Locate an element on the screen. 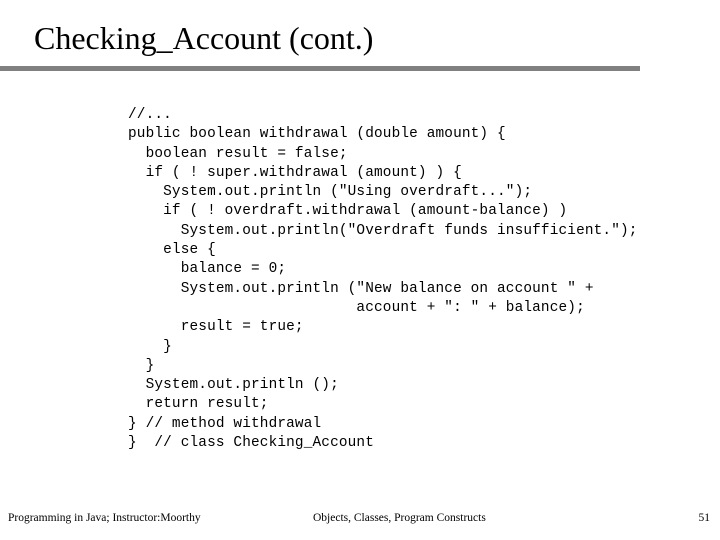 The image size is (720, 540). footer-topic-label: Objects, Classes, Program Constructs is located at coordinates (399, 518).